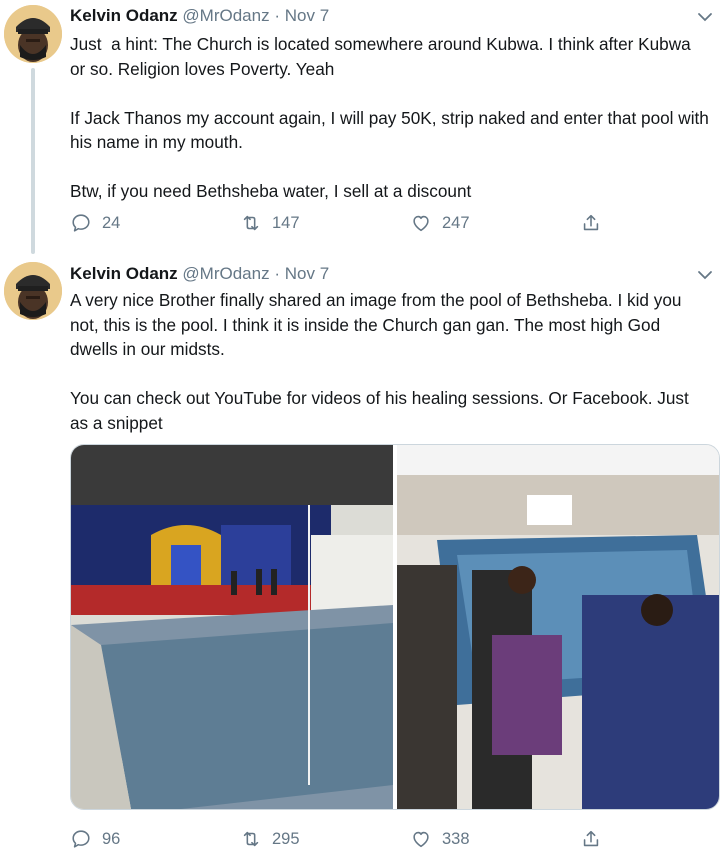 This screenshot has height=854, width=720. What do you see at coordinates (33, 161) in the screenshot?
I see `thread-line` at bounding box center [33, 161].